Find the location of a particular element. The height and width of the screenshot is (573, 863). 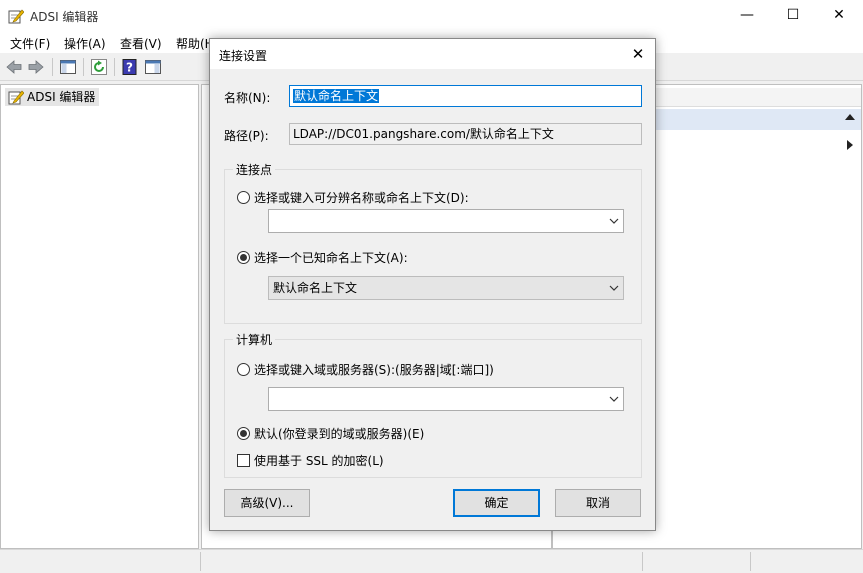

ok-button: 确定 is located at coordinates (496, 503).